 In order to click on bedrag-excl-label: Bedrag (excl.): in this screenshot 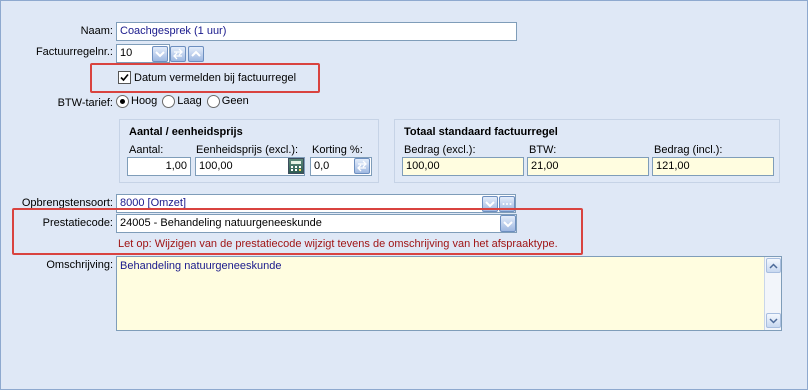, I will do `click(440, 150)`.